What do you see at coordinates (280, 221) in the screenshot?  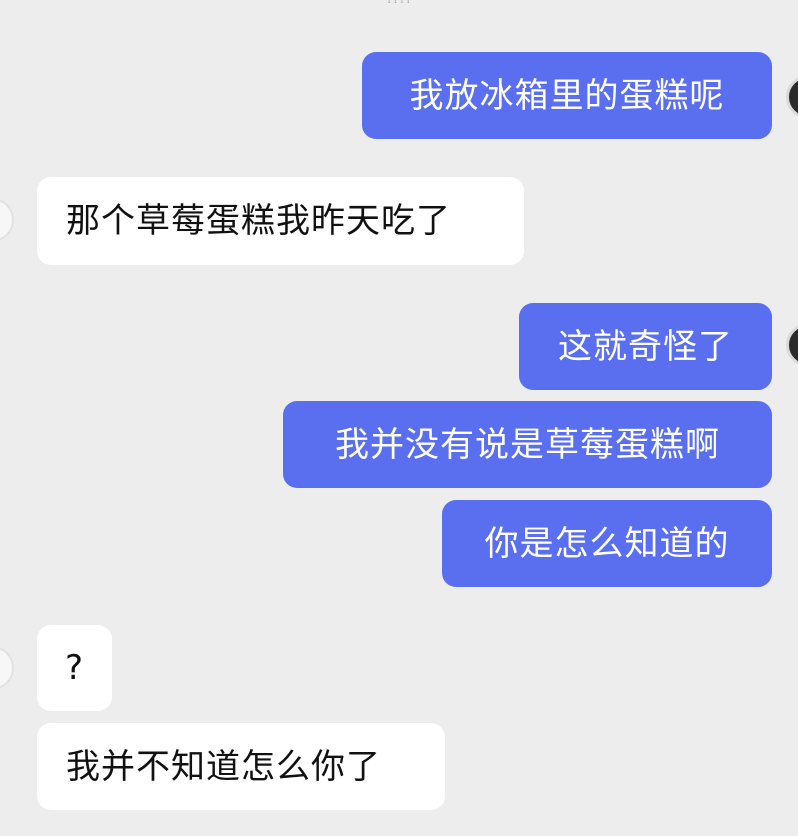 I see `message-bubble-received: 那个草莓蛋糕我昨天吃了` at bounding box center [280, 221].